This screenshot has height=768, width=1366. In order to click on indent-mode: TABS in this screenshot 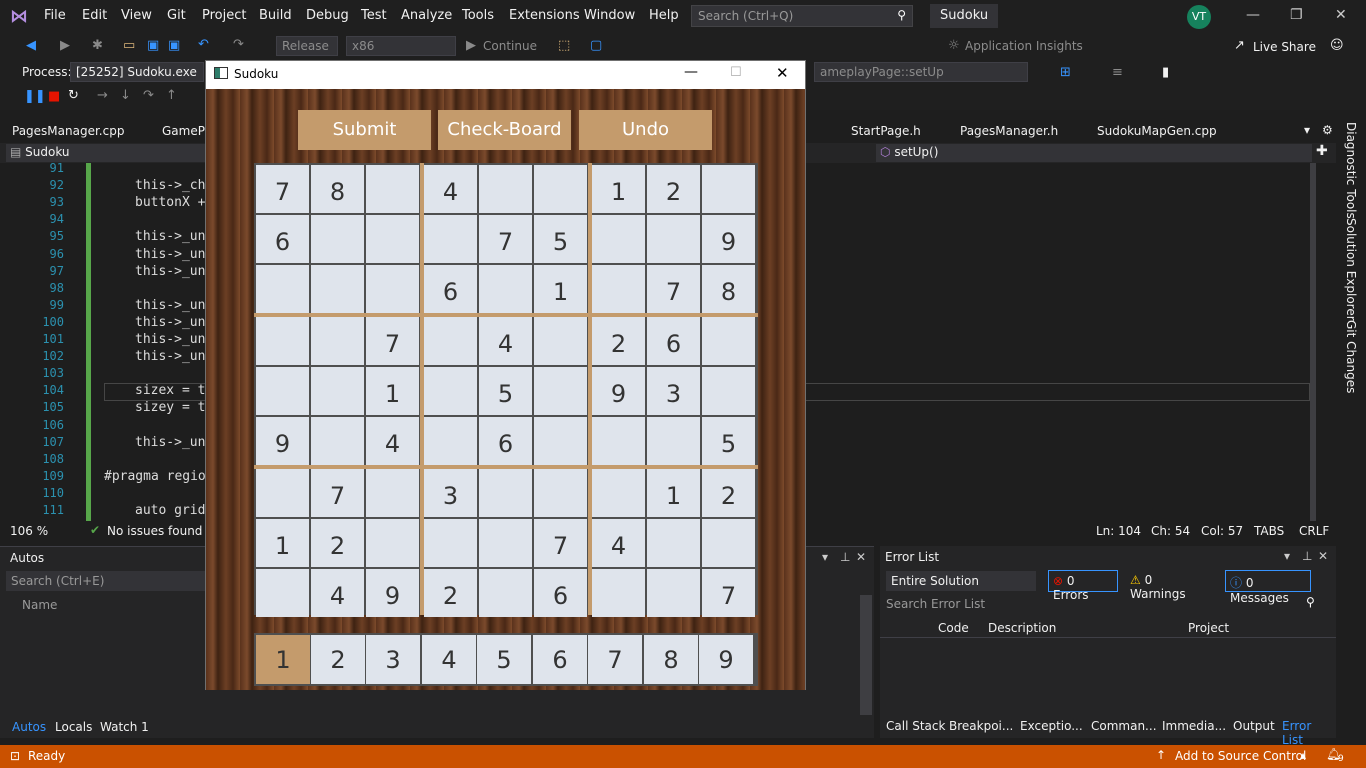, I will do `click(1269, 531)`.